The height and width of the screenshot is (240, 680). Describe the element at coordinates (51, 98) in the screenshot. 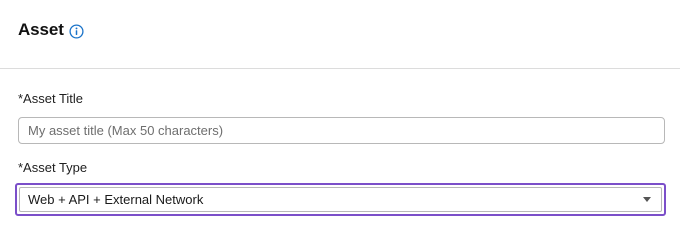

I see `asset-title-label: *Asset Title` at that location.